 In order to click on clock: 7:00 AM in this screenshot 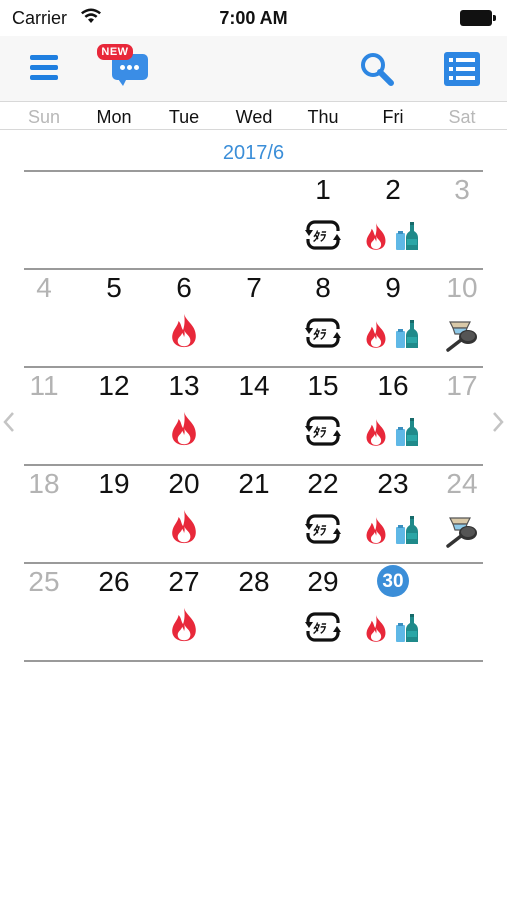, I will do `click(253, 18)`.